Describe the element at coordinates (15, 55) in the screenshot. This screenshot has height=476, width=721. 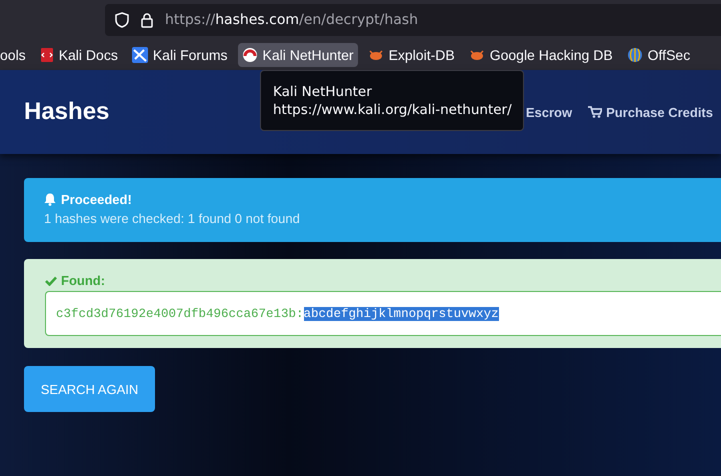
I see `bookmark: ools` at that location.